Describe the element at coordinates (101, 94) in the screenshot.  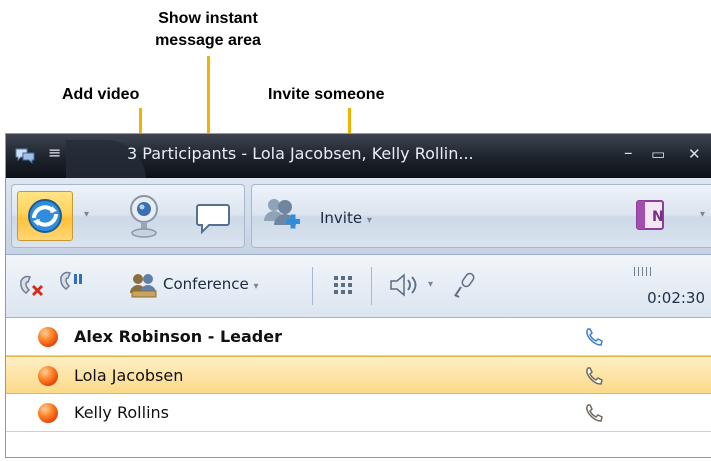
I see `callout-add-video: Add video` at that location.